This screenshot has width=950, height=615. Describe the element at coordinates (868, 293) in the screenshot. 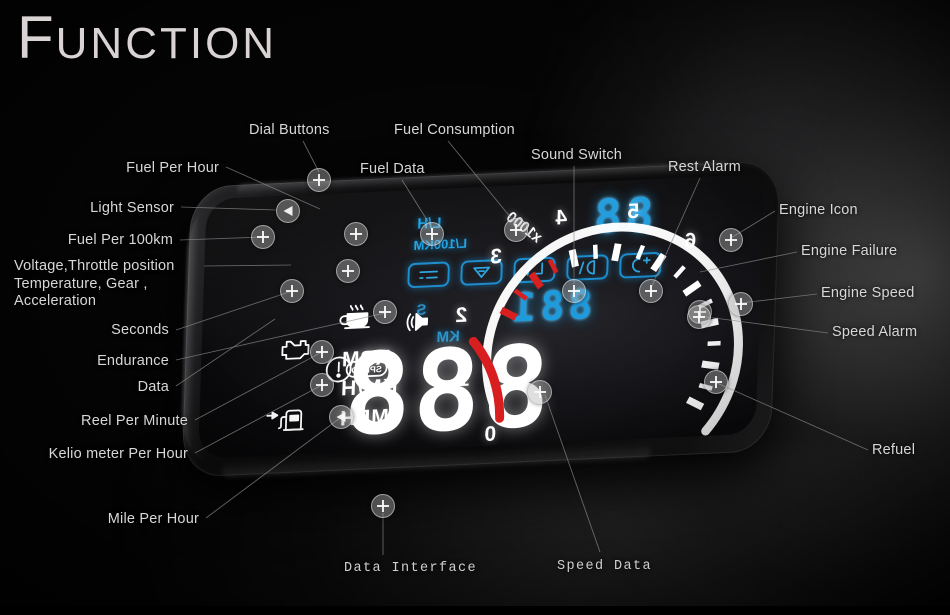

I see `callout-label-engine-speed: Engine Speed` at that location.